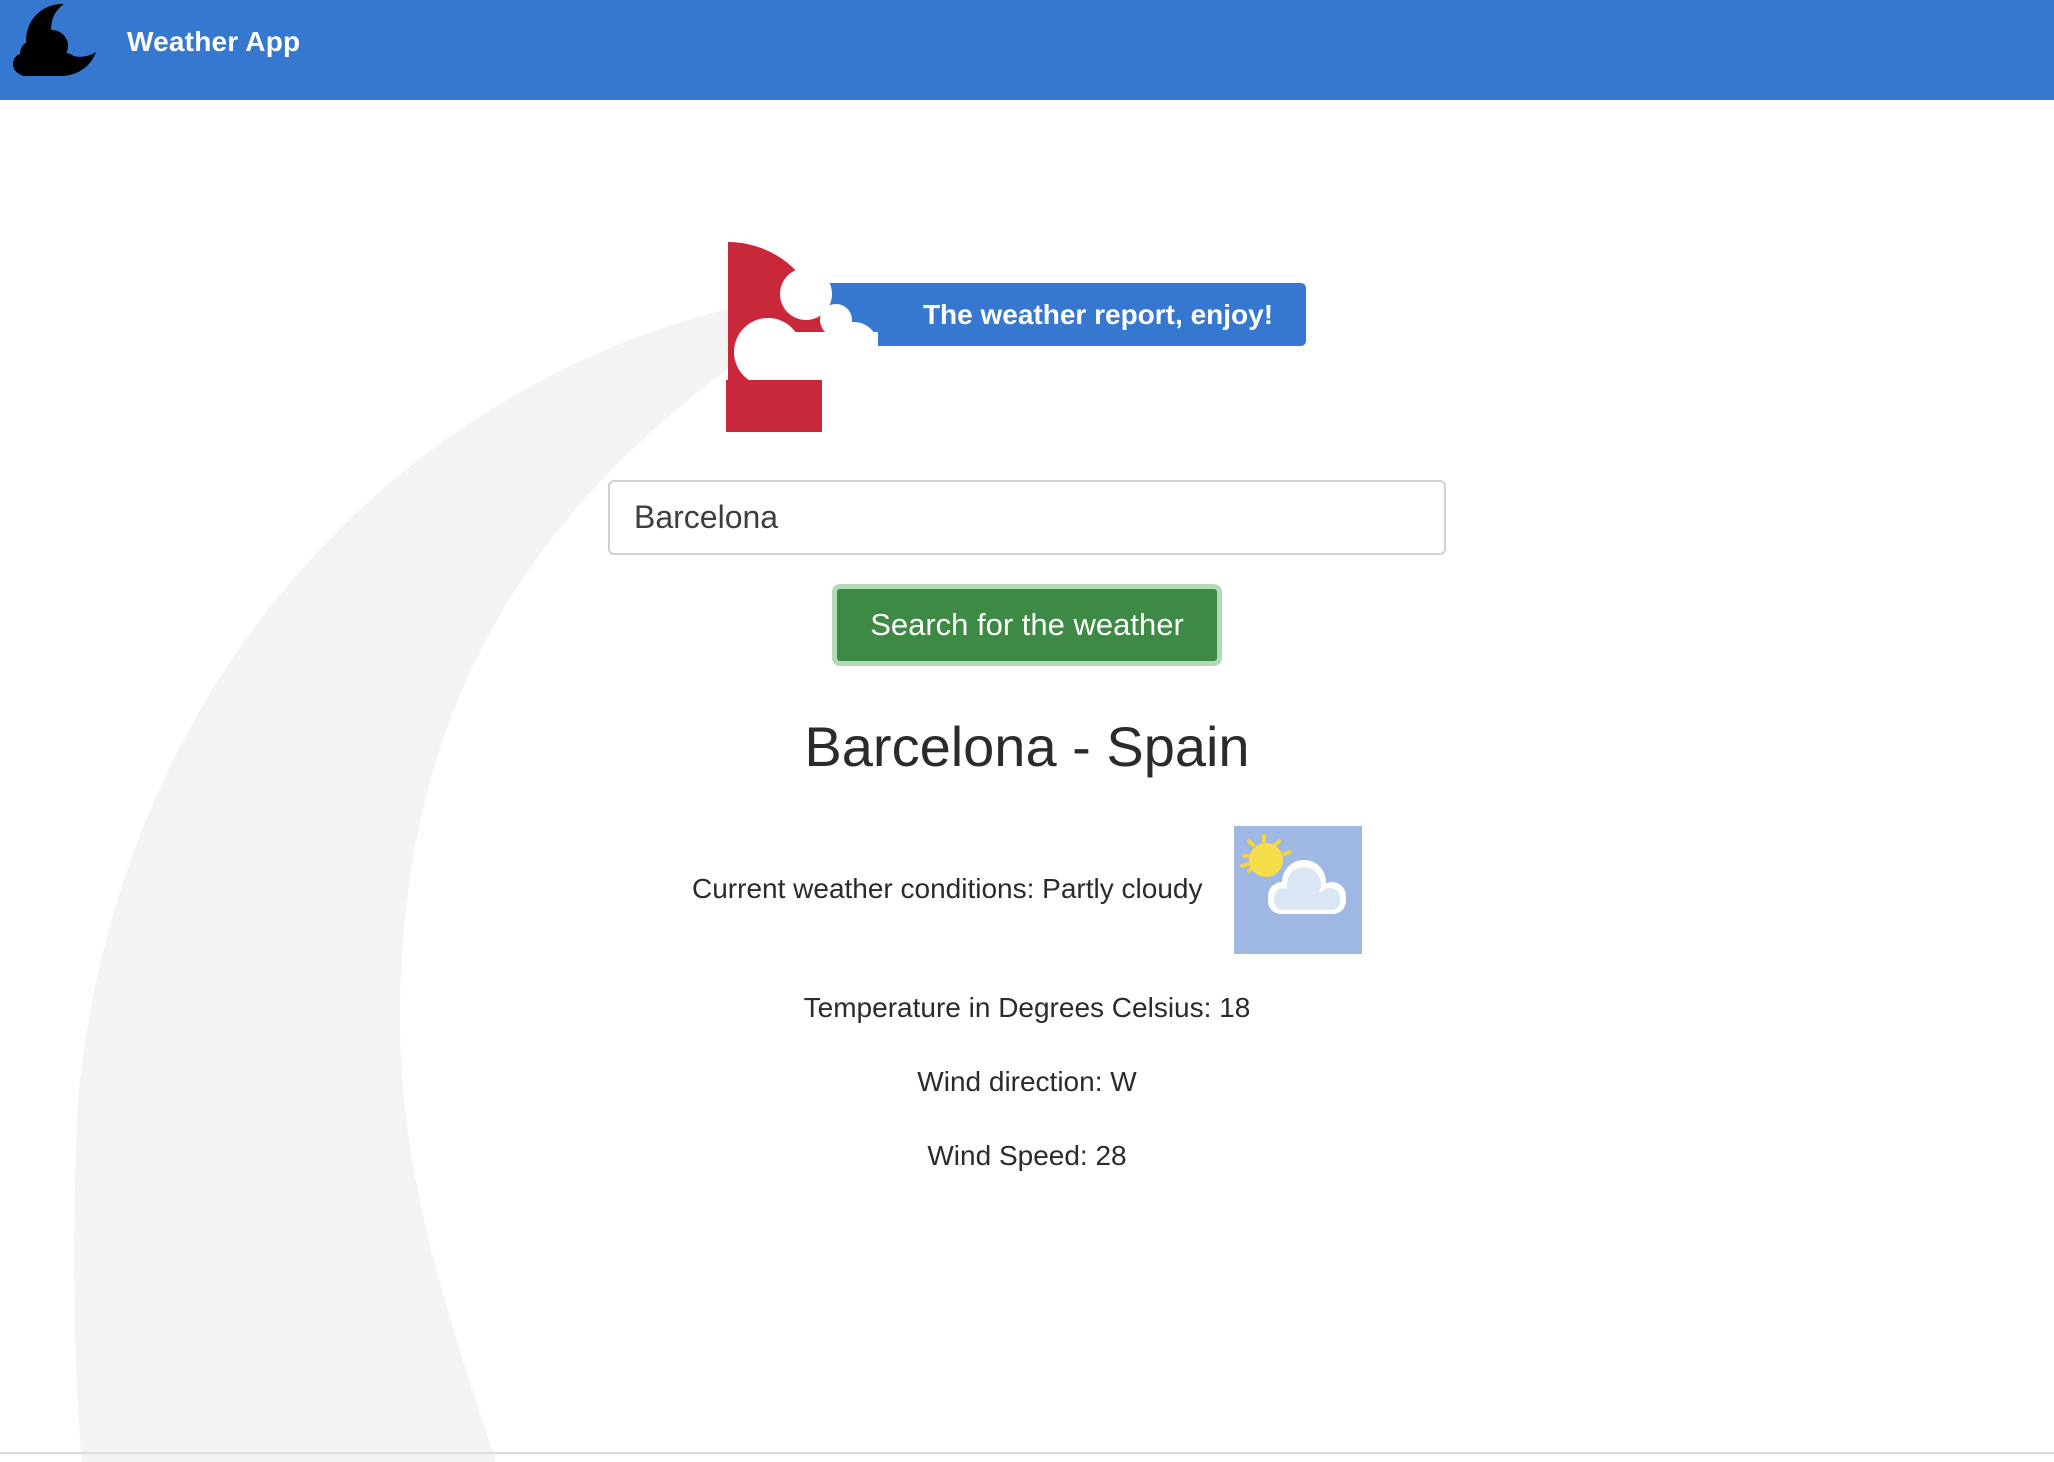 The height and width of the screenshot is (1462, 2054). What do you see at coordinates (1027, 517) in the screenshot?
I see `search-input` at bounding box center [1027, 517].